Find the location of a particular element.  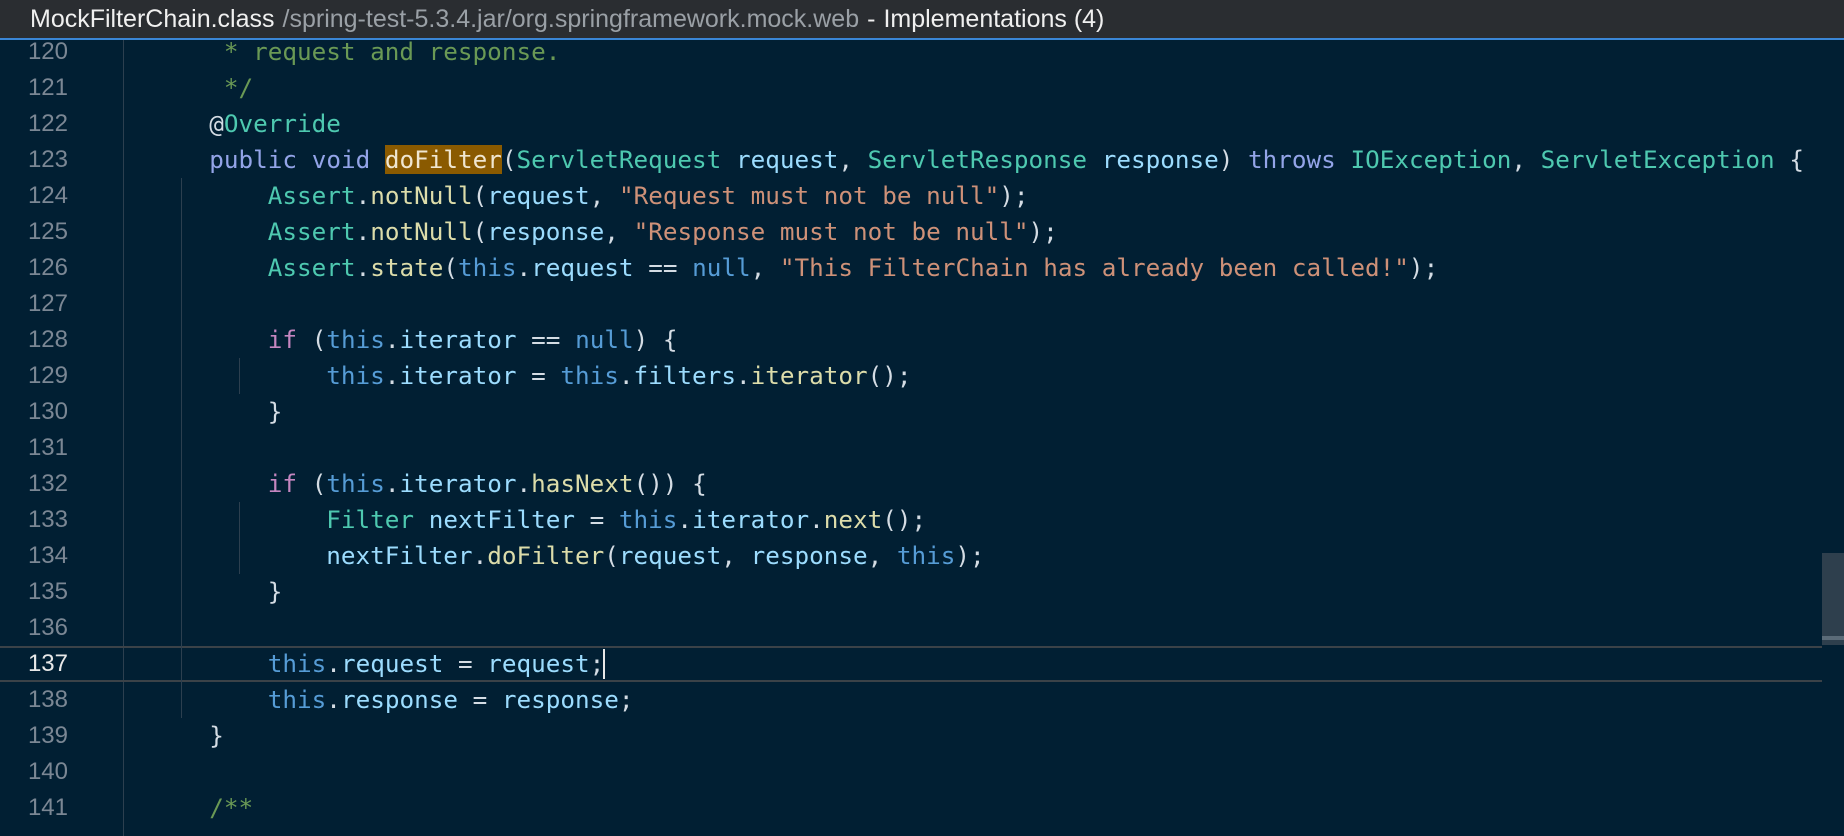

line-number: 122 is located at coordinates (34, 124).